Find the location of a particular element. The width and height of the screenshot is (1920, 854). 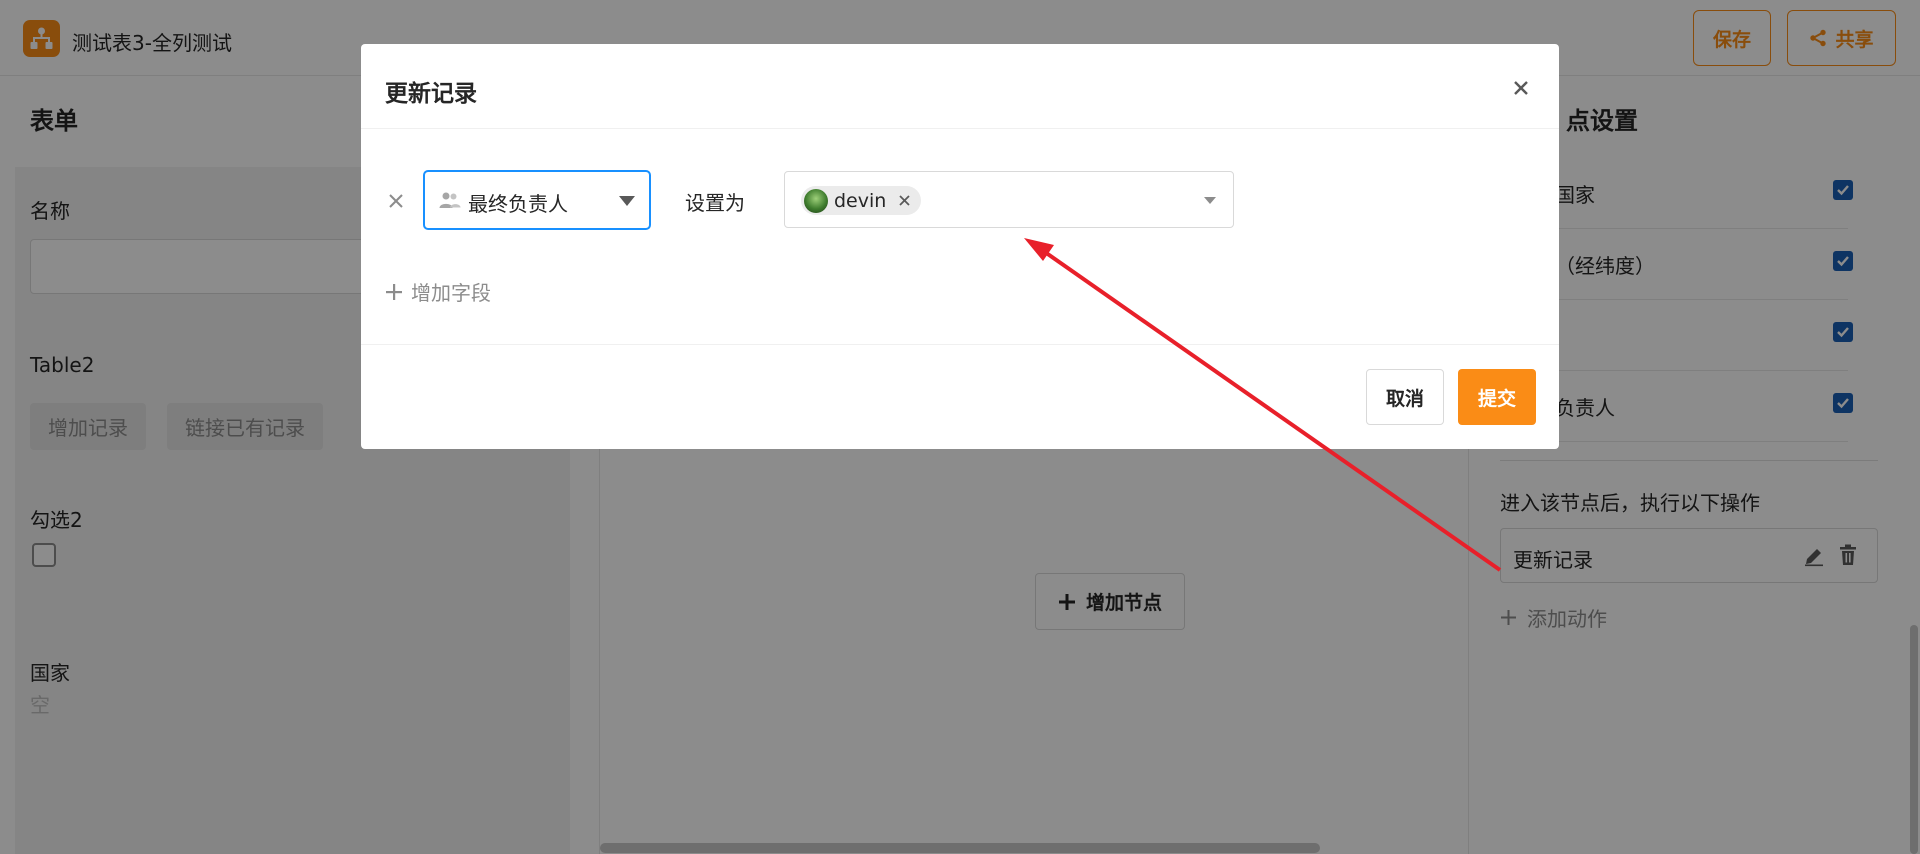

remove-row-icon is located at coordinates (396, 201).